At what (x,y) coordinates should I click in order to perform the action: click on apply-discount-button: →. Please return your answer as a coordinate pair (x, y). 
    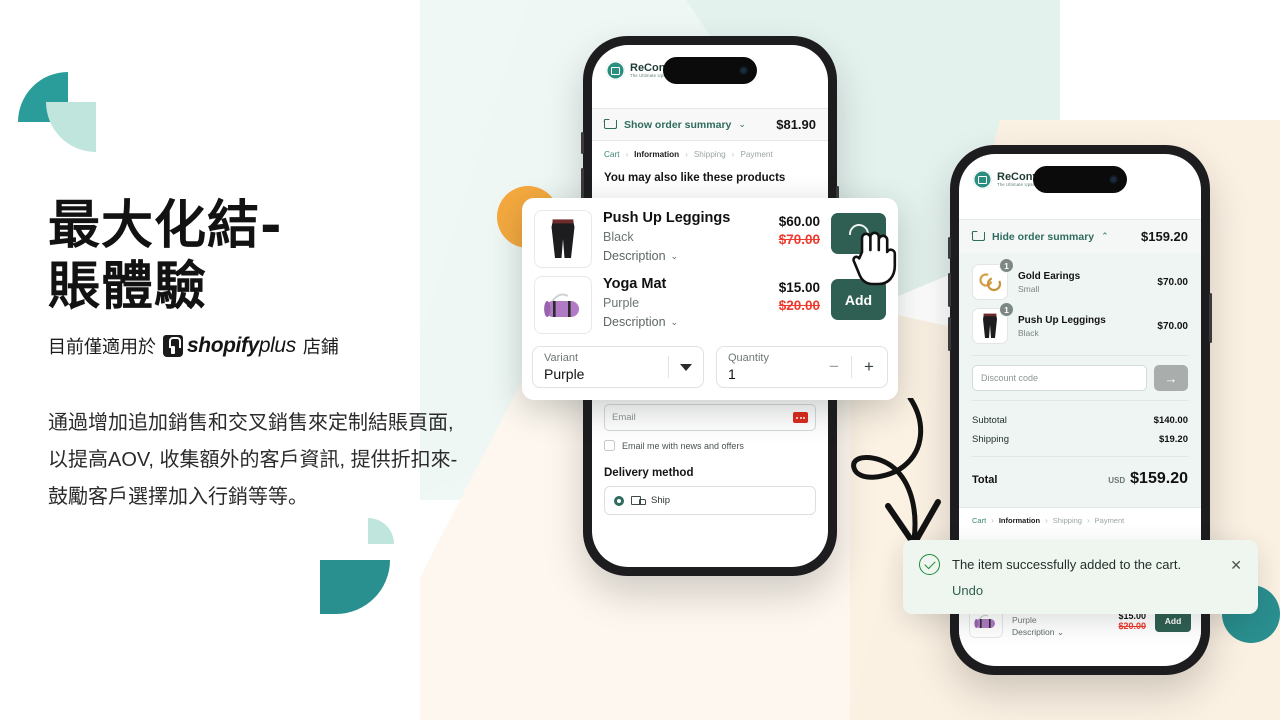
    Looking at the image, I should click on (1171, 378).